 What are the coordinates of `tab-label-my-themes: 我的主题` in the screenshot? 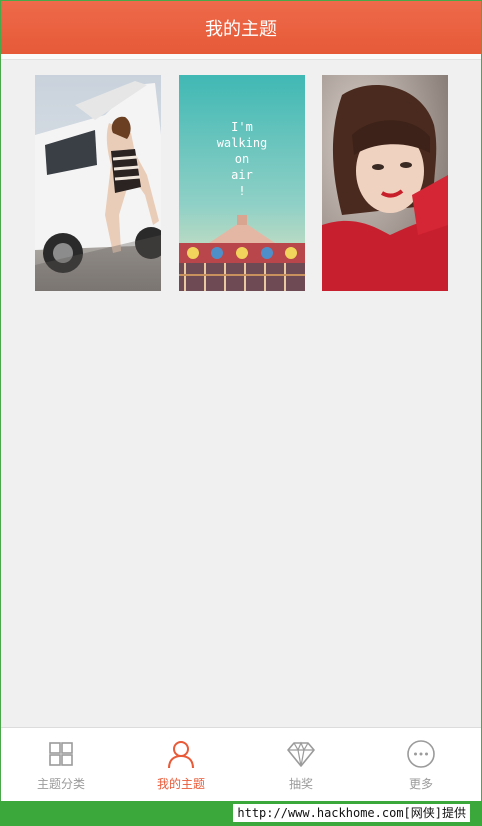 It's located at (180, 784).